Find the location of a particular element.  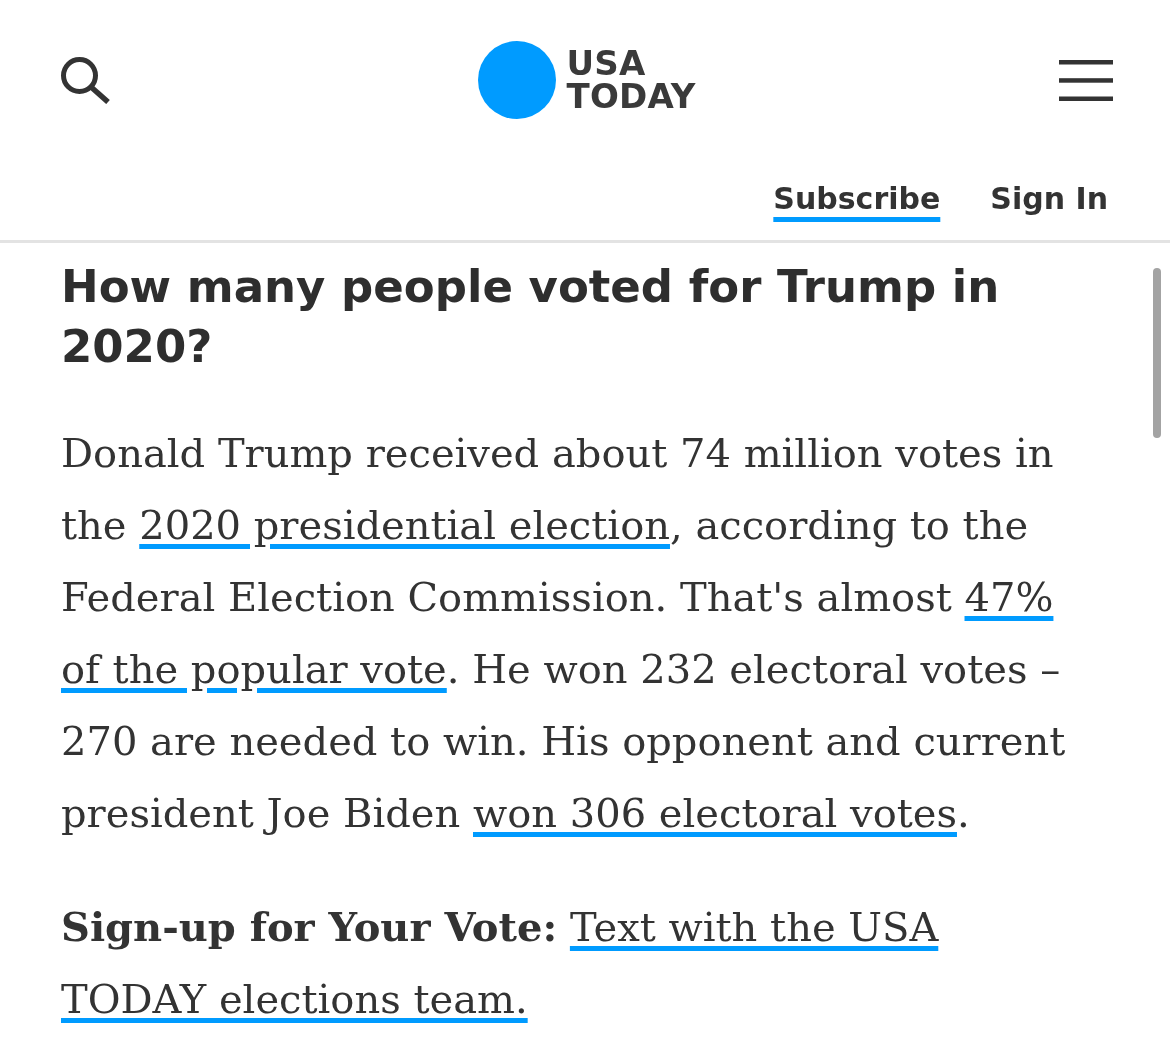

logo-icon is located at coordinates (516, 80).